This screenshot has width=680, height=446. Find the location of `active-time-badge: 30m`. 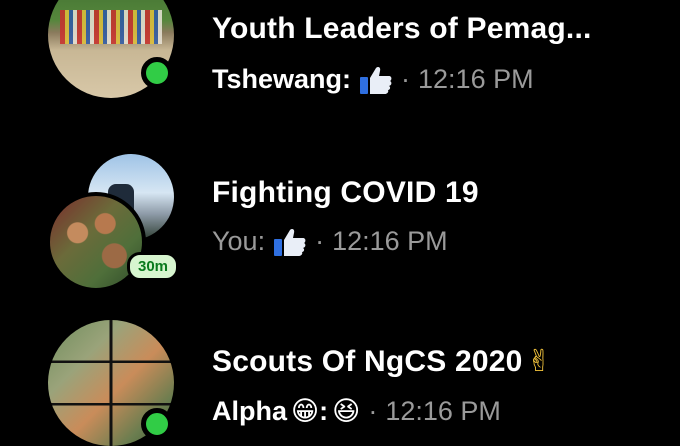

active-time-badge: 30m is located at coordinates (153, 266).